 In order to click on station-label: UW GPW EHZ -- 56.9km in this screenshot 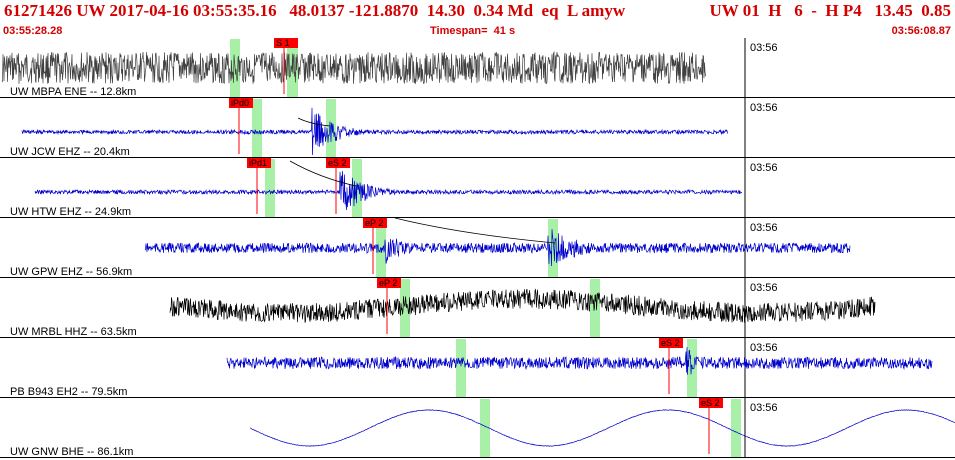, I will do `click(71, 272)`.